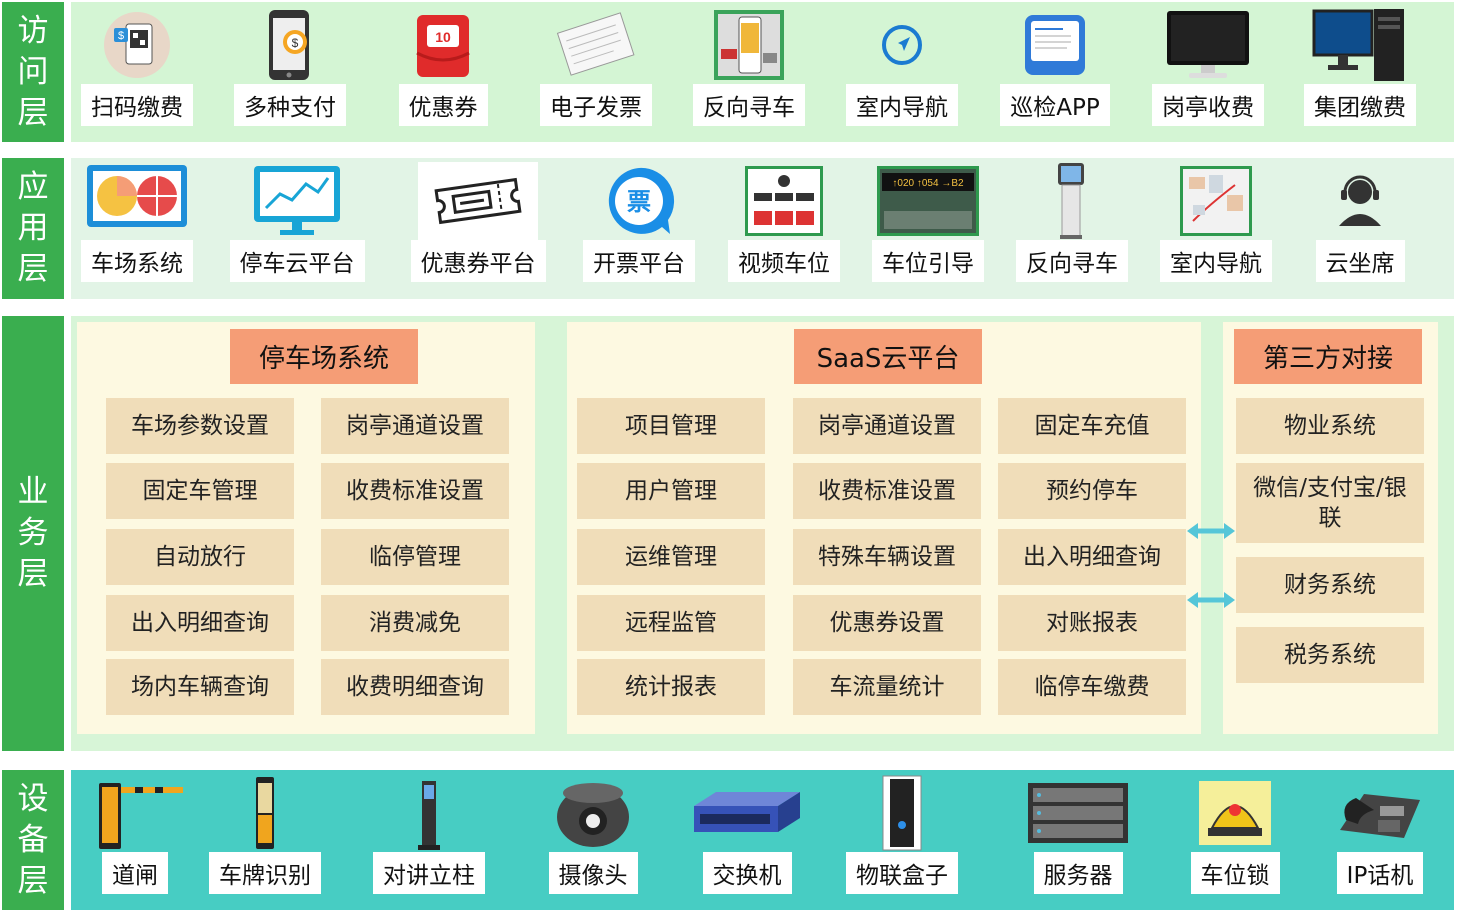 The image size is (1457, 912). Describe the element at coordinates (1078, 873) in the screenshot. I see `device-item-label: 服务器` at that location.